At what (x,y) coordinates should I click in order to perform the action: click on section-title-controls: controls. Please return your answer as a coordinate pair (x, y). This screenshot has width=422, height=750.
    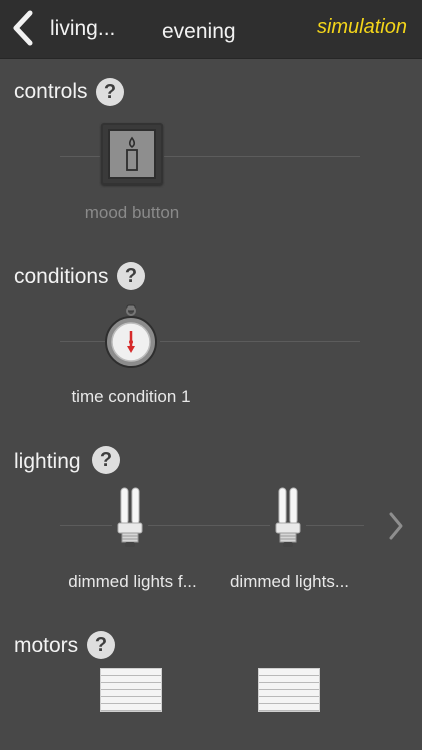
    Looking at the image, I should click on (51, 91).